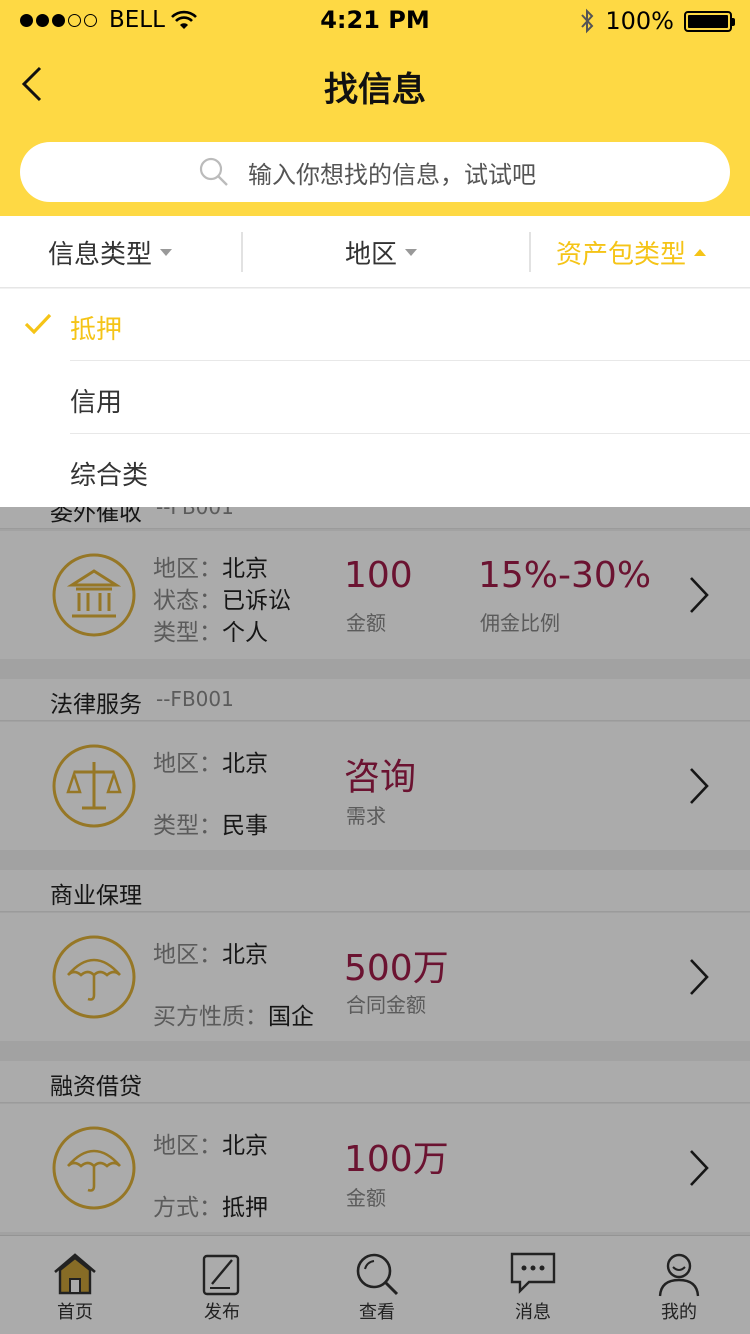 Image resolution: width=750 pixels, height=1334 pixels. What do you see at coordinates (100, 255) in the screenshot?
I see `filter-label: 信息类型` at bounding box center [100, 255].